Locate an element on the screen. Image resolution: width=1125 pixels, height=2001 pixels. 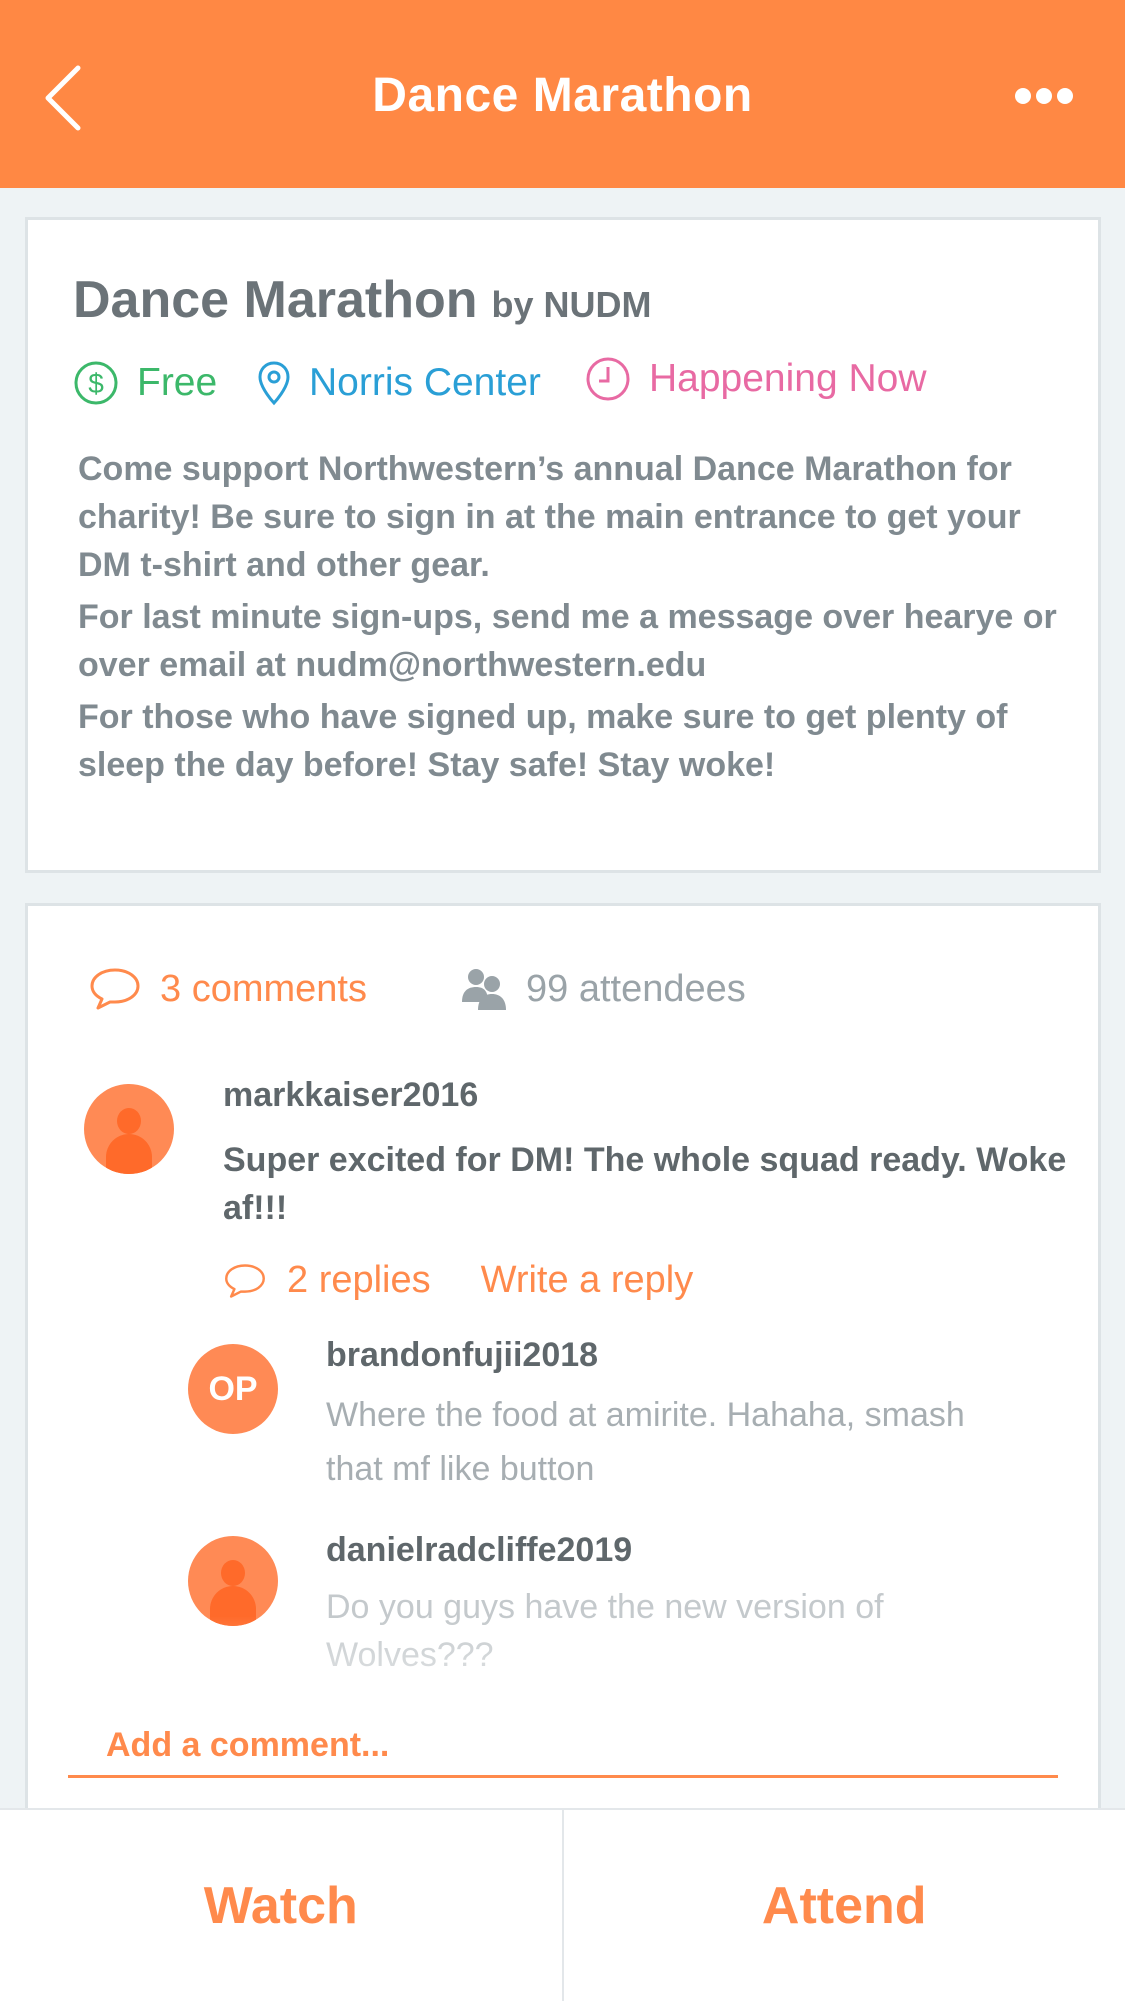
comment-username: markkaiser2016 is located at coordinates (350, 1095).